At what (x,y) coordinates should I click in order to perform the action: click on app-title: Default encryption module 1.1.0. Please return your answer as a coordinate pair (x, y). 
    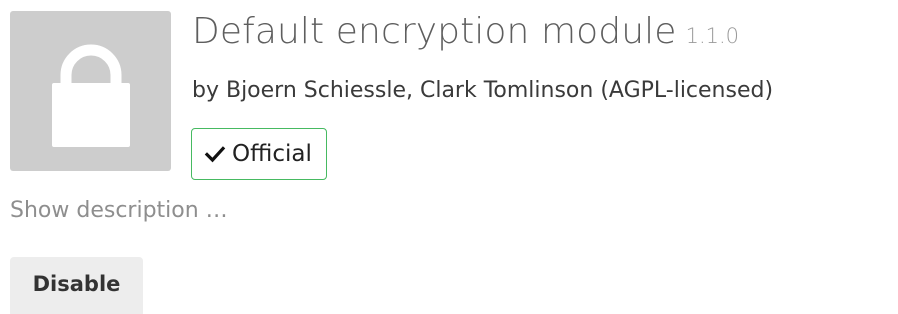
    Looking at the image, I should click on (465, 37).